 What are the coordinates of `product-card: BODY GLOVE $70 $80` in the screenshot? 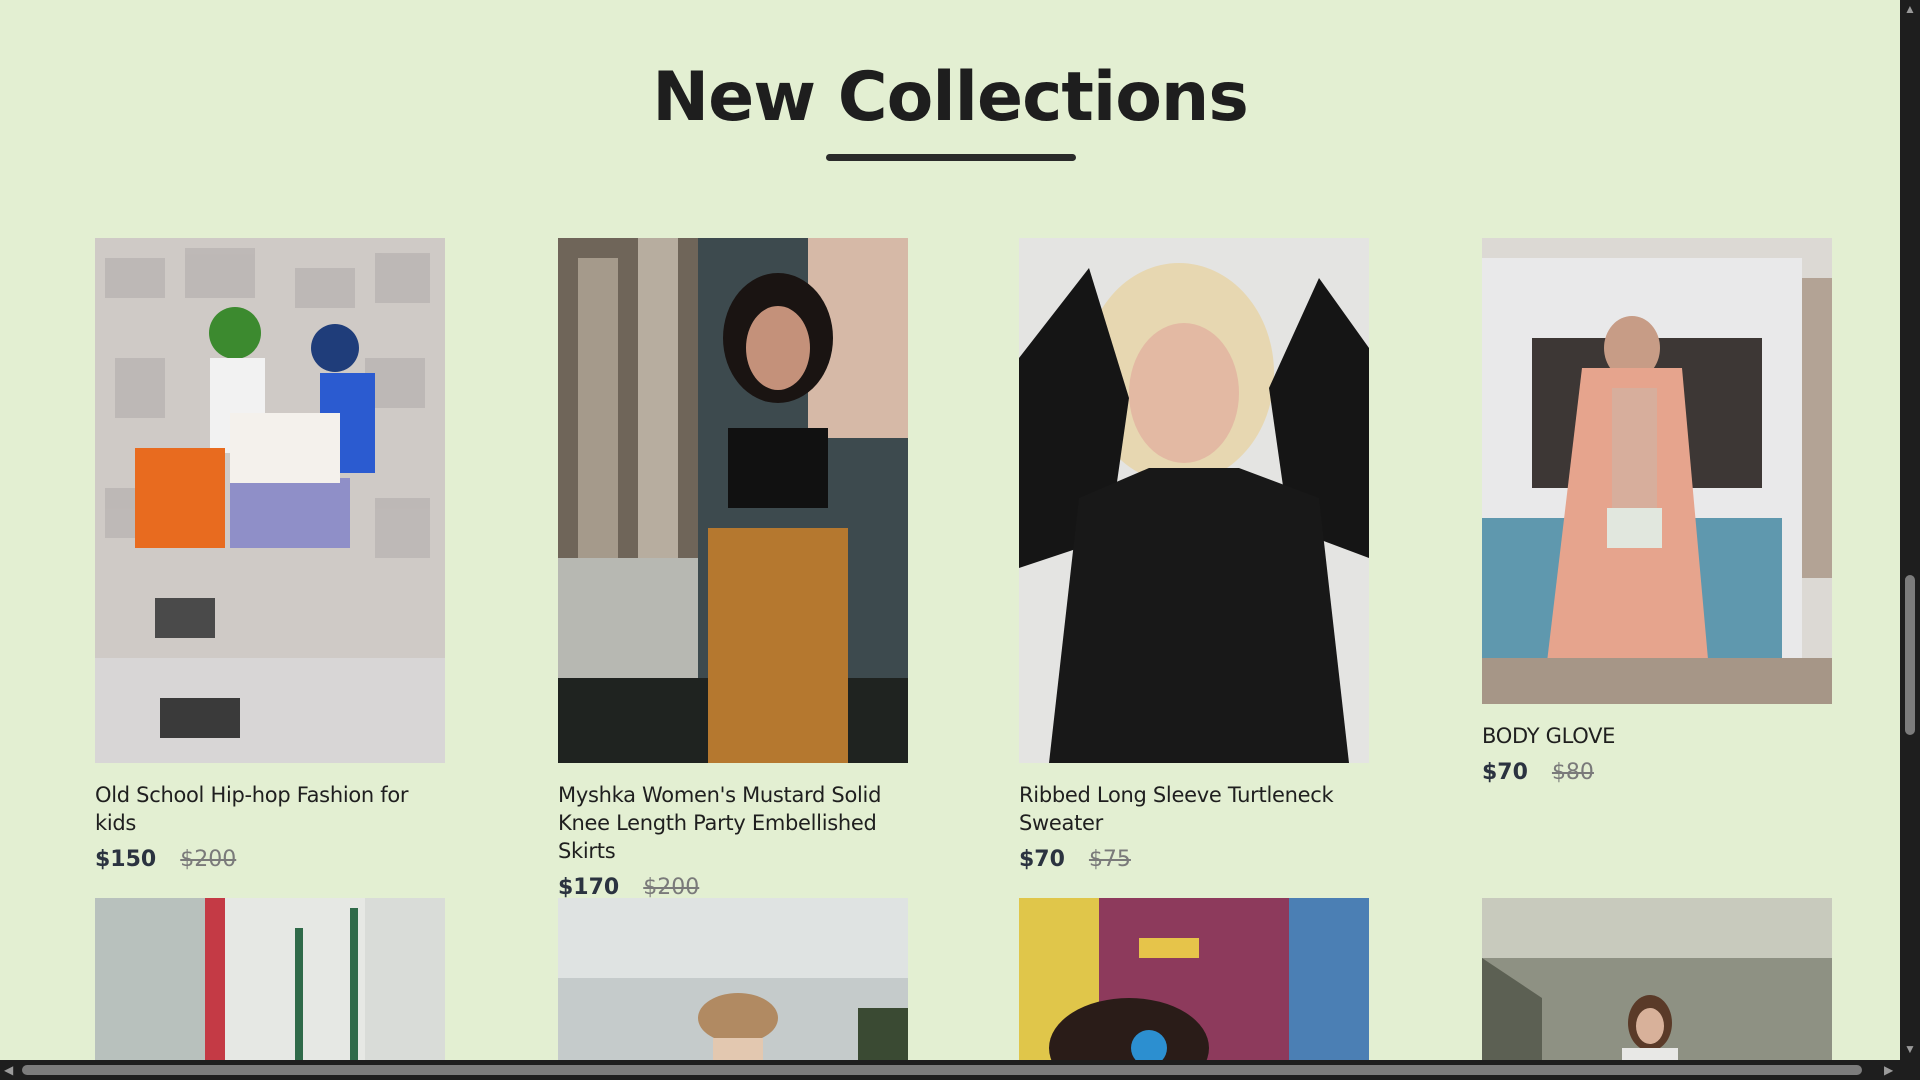 It's located at (1662, 511).